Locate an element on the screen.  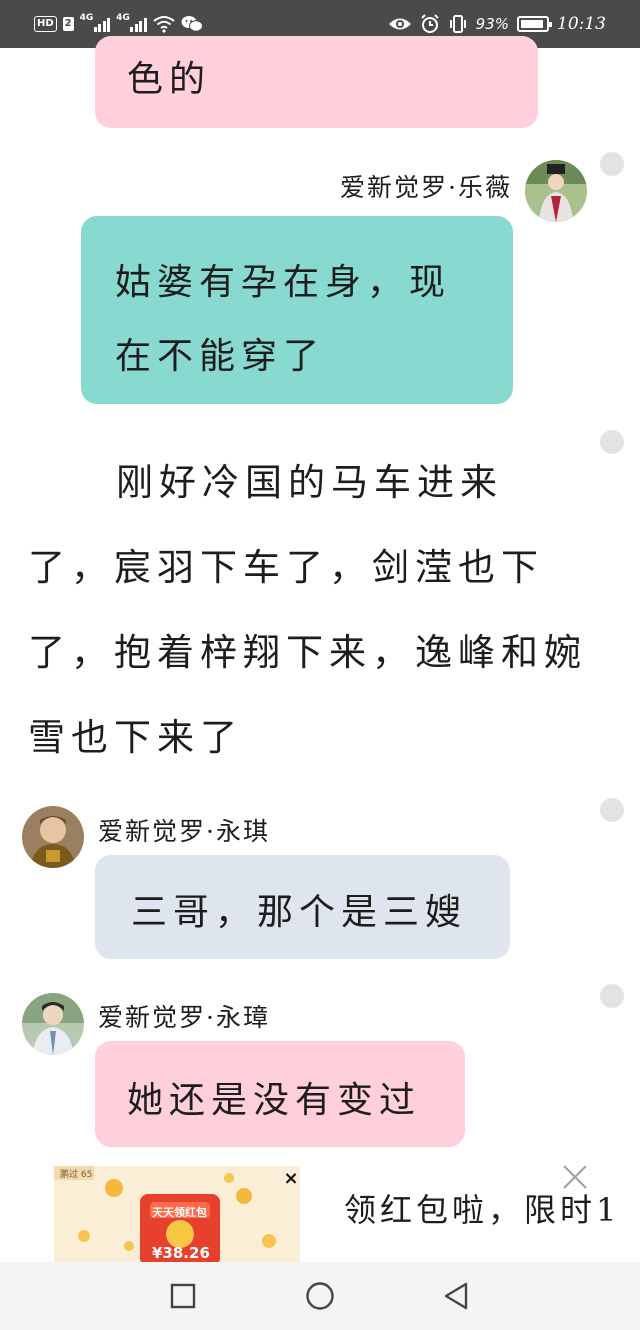
status-left: HD 2 4G 4G is located at coordinates (118, 24).